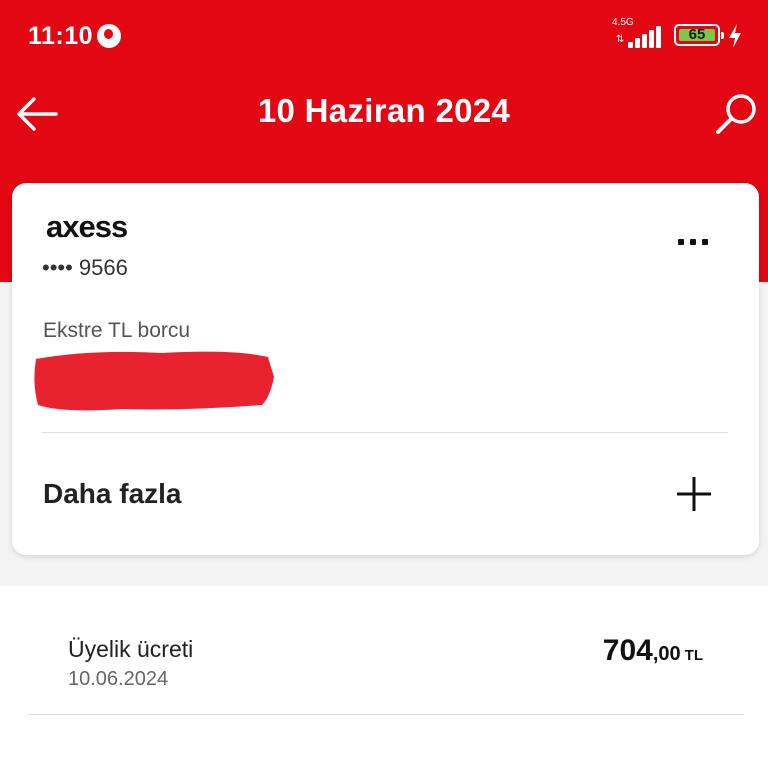 The image size is (768, 768). I want to click on data-arrows-icon: ⇅, so click(620, 39).